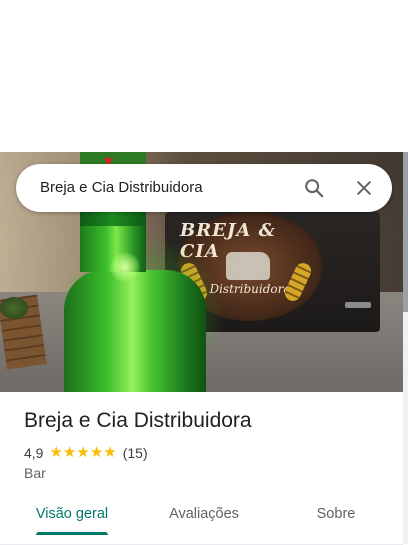  Describe the element at coordinates (35, 473) in the screenshot. I see `place-category: Bar` at that location.